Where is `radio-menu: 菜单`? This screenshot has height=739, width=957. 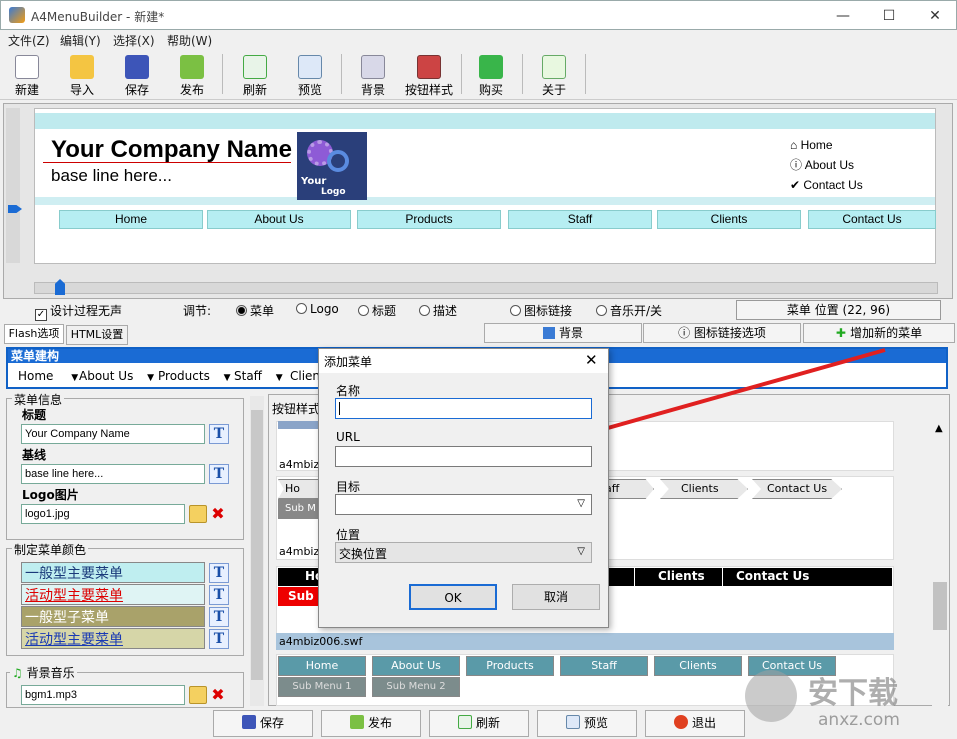 radio-menu: 菜单 is located at coordinates (255, 311).